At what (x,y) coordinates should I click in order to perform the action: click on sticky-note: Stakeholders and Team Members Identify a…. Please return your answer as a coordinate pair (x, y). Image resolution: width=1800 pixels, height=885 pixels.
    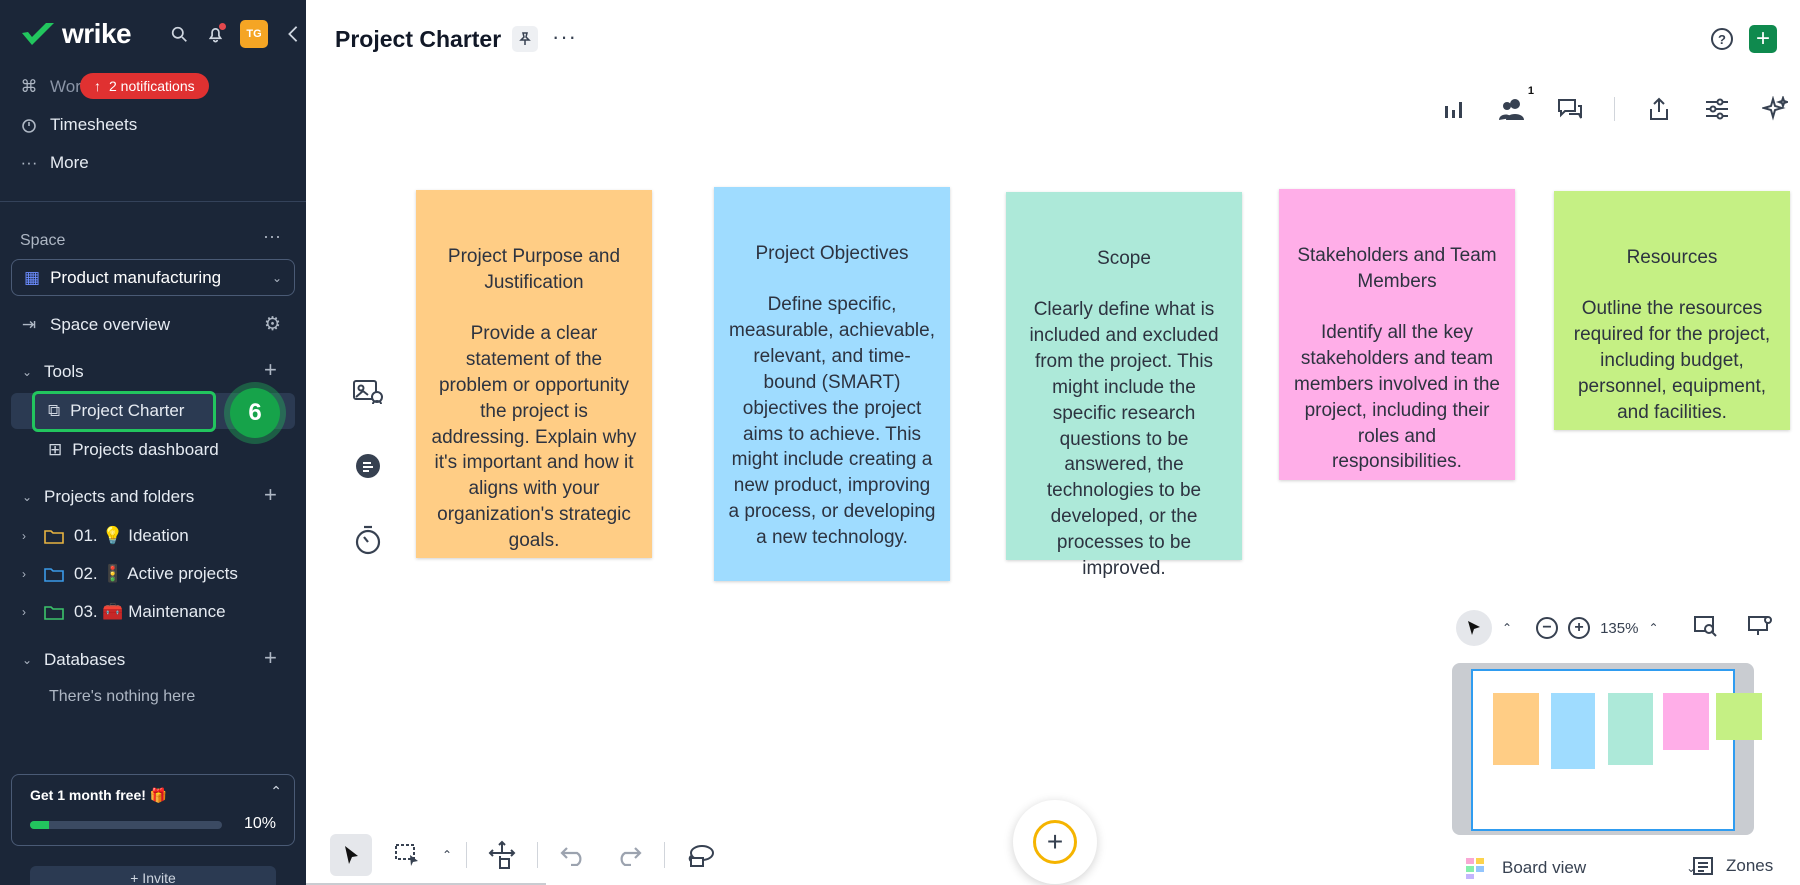
    Looking at the image, I should click on (1397, 334).